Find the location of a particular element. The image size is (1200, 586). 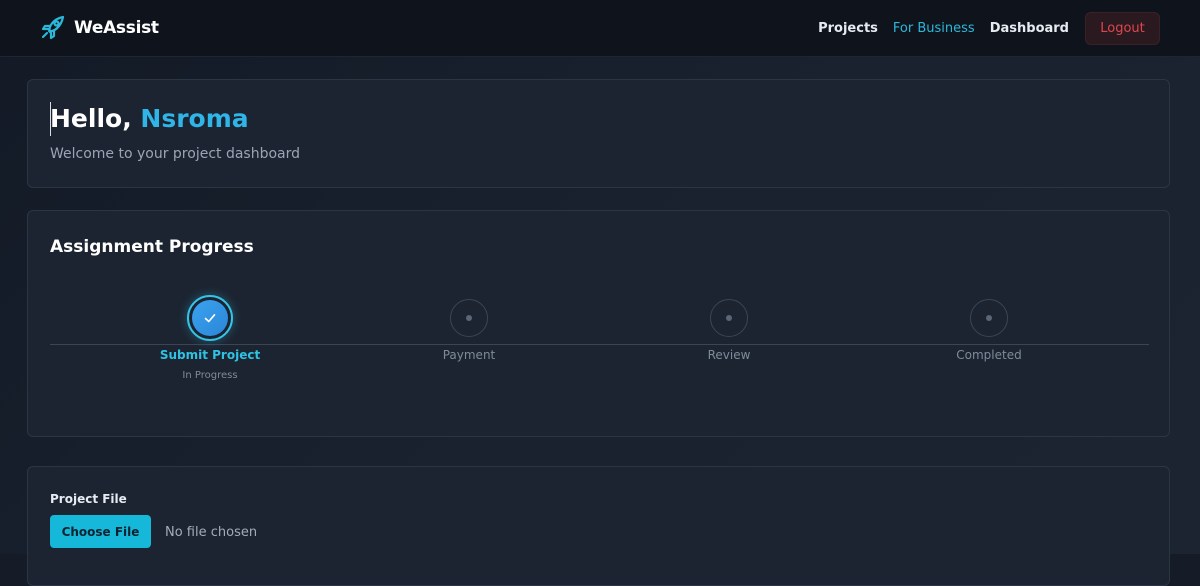

step-label: Submit Project is located at coordinates (210, 355).